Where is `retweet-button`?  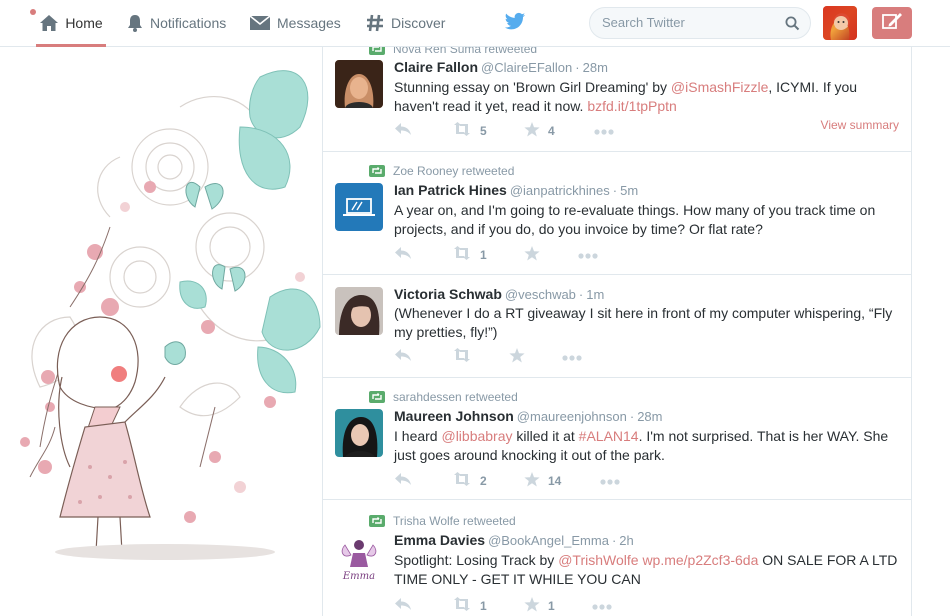 retweet-button is located at coordinates (462, 356).